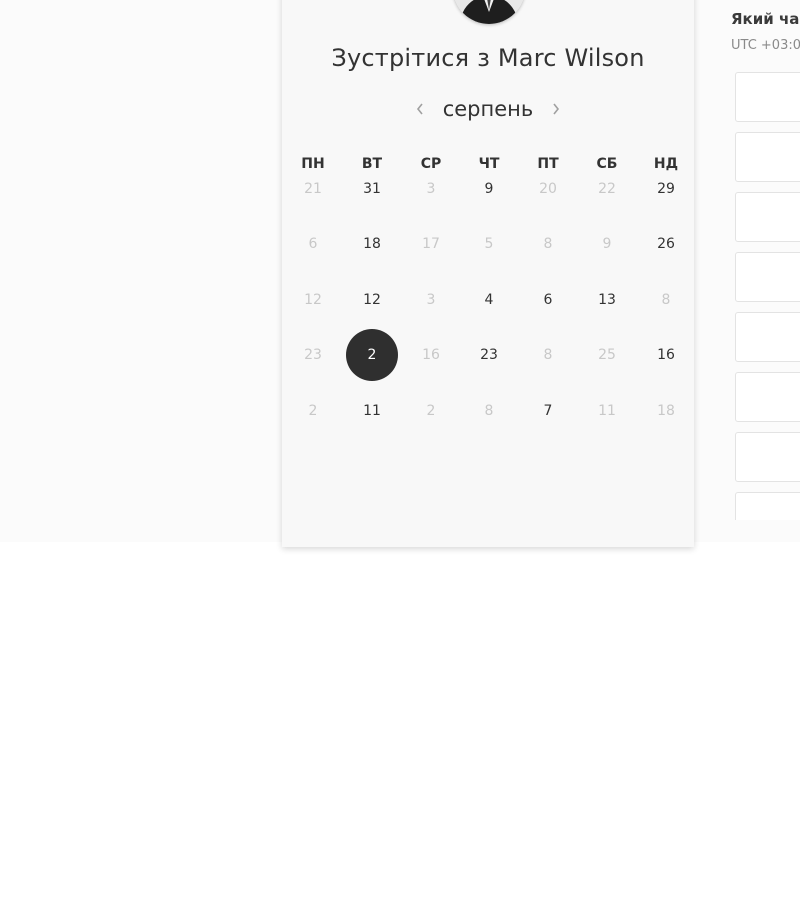 This screenshot has width=800, height=900. I want to click on calendar-day: 17, so click(431, 244).